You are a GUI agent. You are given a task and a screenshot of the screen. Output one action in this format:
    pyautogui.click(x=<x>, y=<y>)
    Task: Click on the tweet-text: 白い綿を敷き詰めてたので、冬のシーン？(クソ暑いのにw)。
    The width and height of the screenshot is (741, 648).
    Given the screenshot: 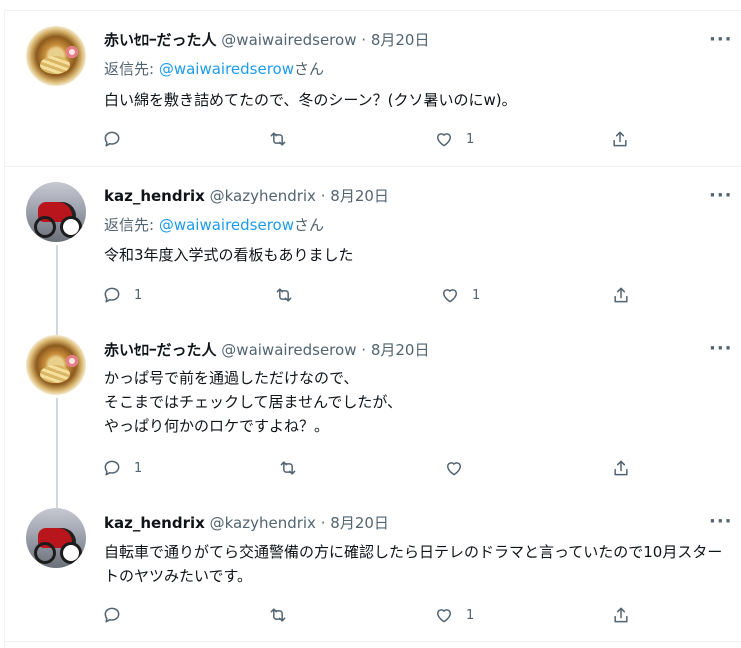 What is the action you would take?
    pyautogui.click(x=310, y=100)
    